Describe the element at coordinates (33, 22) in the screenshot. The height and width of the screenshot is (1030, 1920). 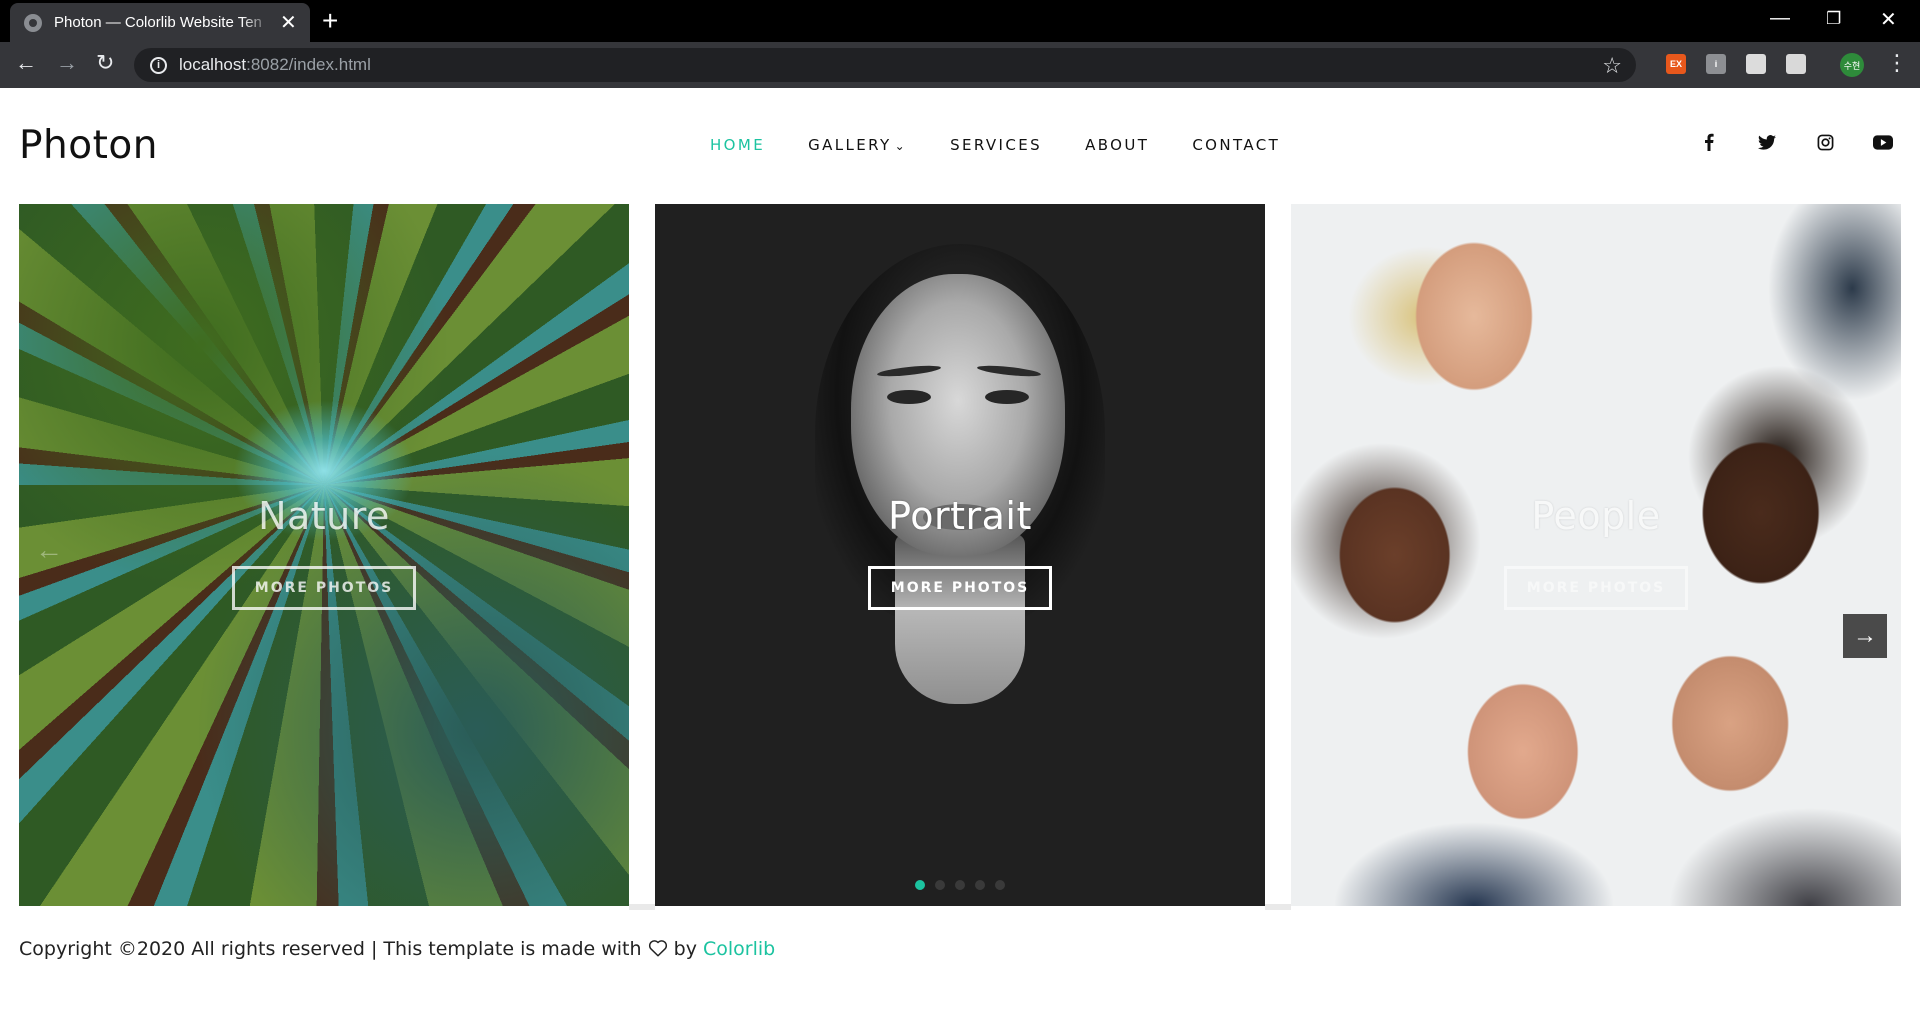
I see `favicon-icon` at that location.